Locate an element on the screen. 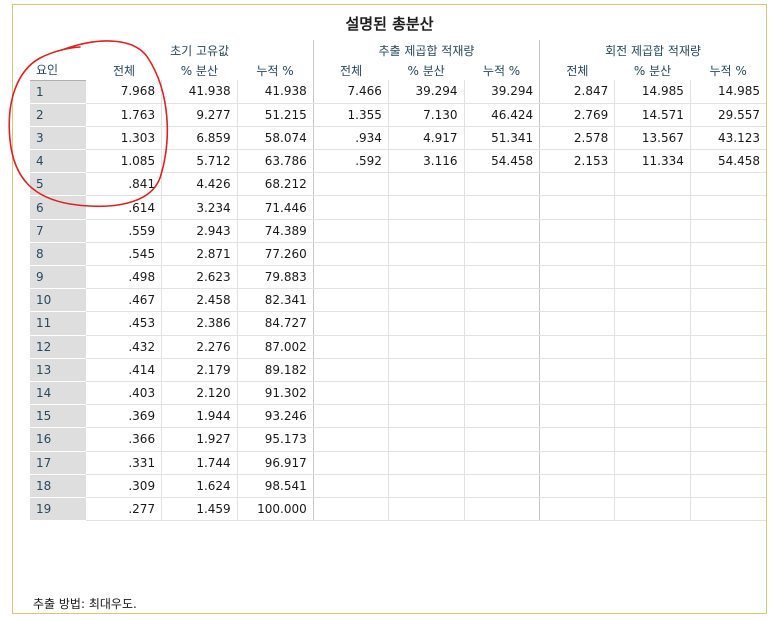  table-cell: 2.179 is located at coordinates (199, 370).